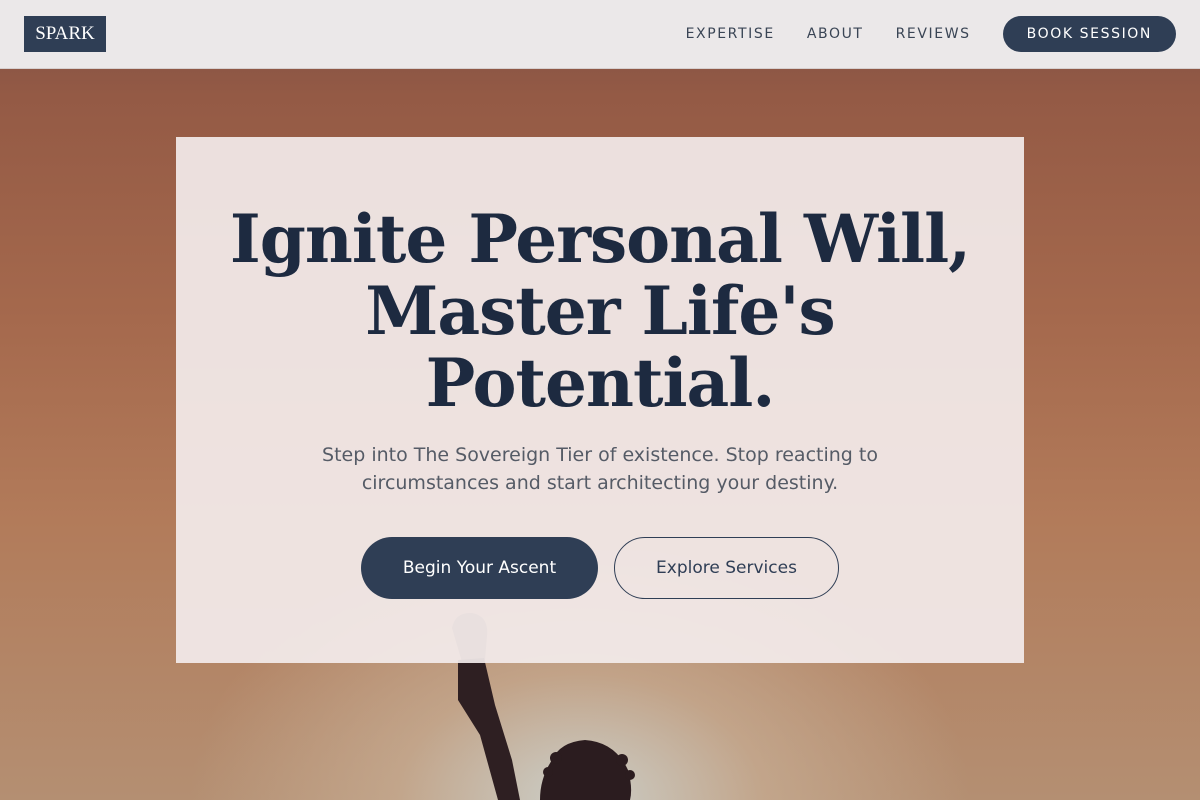 This screenshot has width=1200, height=800. I want to click on nav-links: EXPERTISE ABOUT REVIEWS BOOK SESSION, so click(931, 34).